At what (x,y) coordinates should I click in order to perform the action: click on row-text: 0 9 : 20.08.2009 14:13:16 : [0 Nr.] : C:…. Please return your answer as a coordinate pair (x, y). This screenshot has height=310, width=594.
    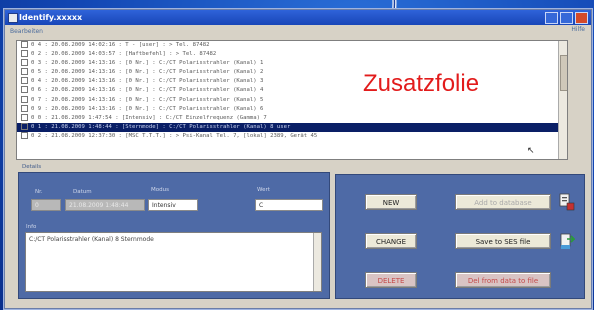
    Looking at the image, I should click on (147, 108).